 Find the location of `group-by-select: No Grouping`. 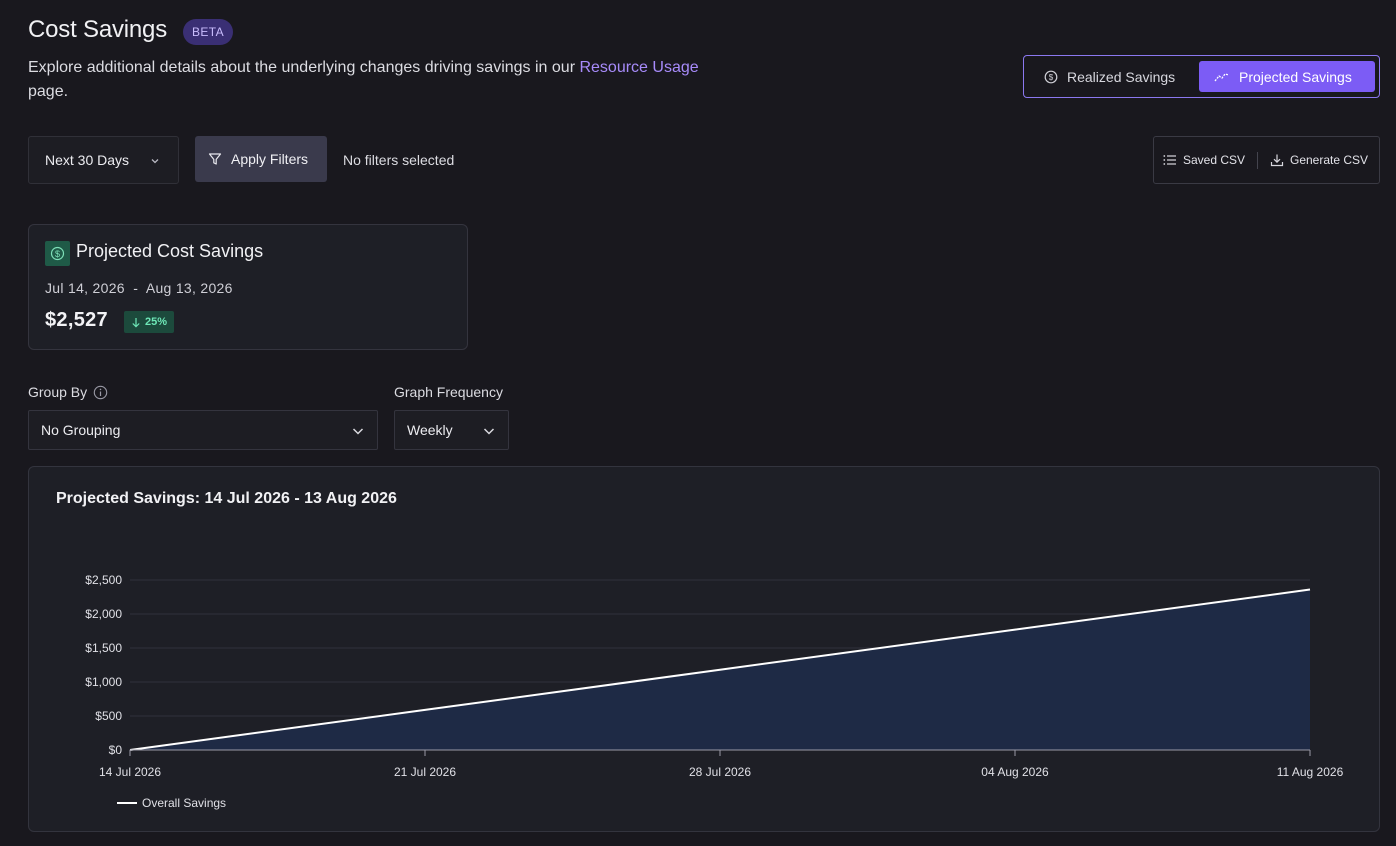

group-by-select: No Grouping is located at coordinates (203, 430).